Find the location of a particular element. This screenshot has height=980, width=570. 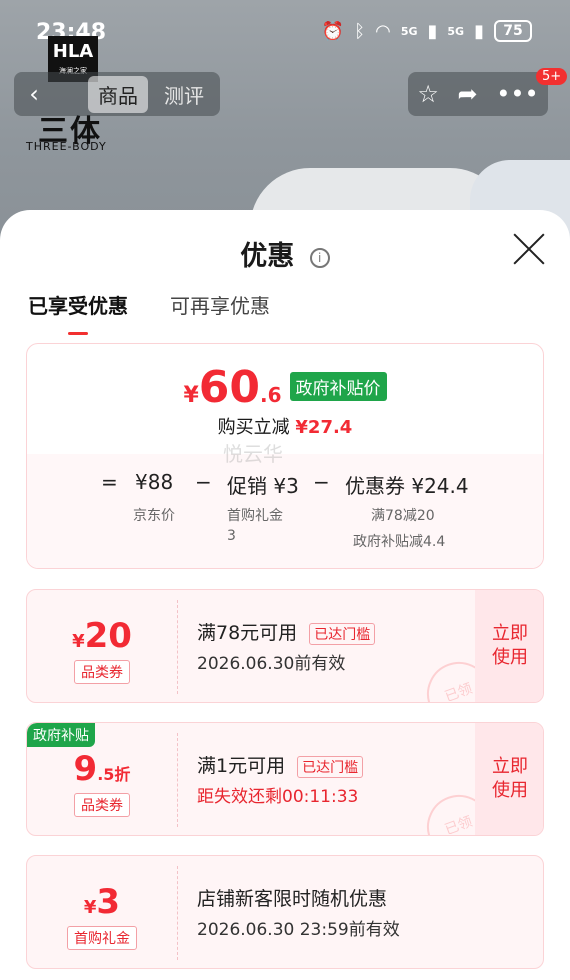

coupon-value: ¥ 20 is located at coordinates (102, 636).